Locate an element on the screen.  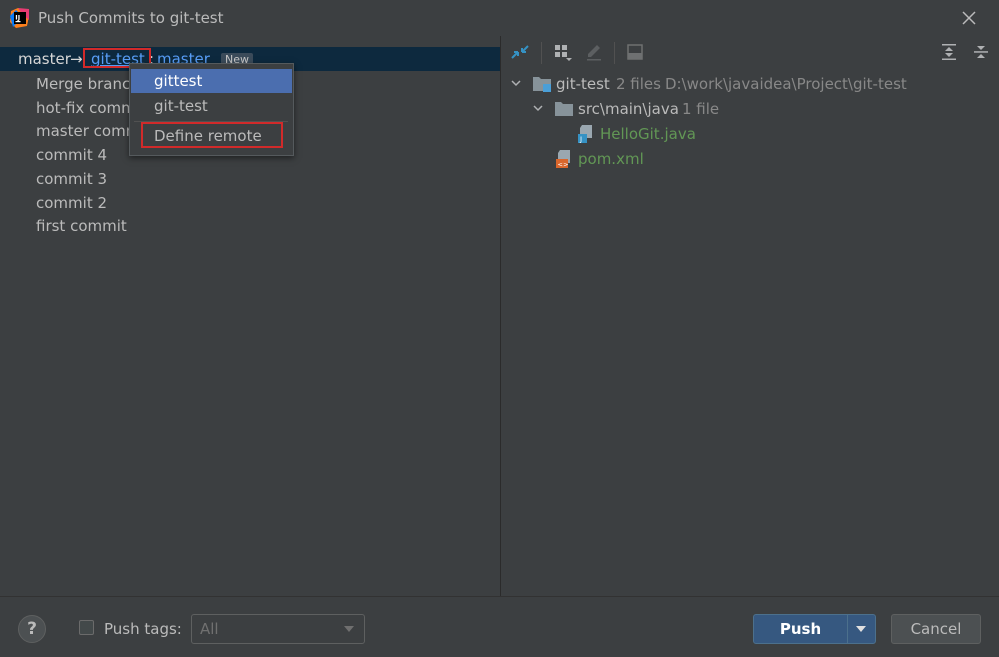
remote-option-label: gittest is located at coordinates (178, 81).